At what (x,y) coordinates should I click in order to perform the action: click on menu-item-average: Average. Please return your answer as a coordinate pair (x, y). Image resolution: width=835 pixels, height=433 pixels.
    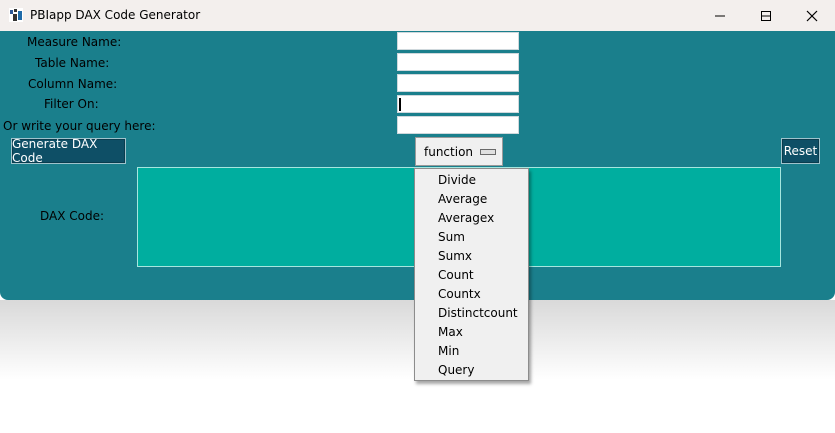
    Looking at the image, I should click on (462, 199).